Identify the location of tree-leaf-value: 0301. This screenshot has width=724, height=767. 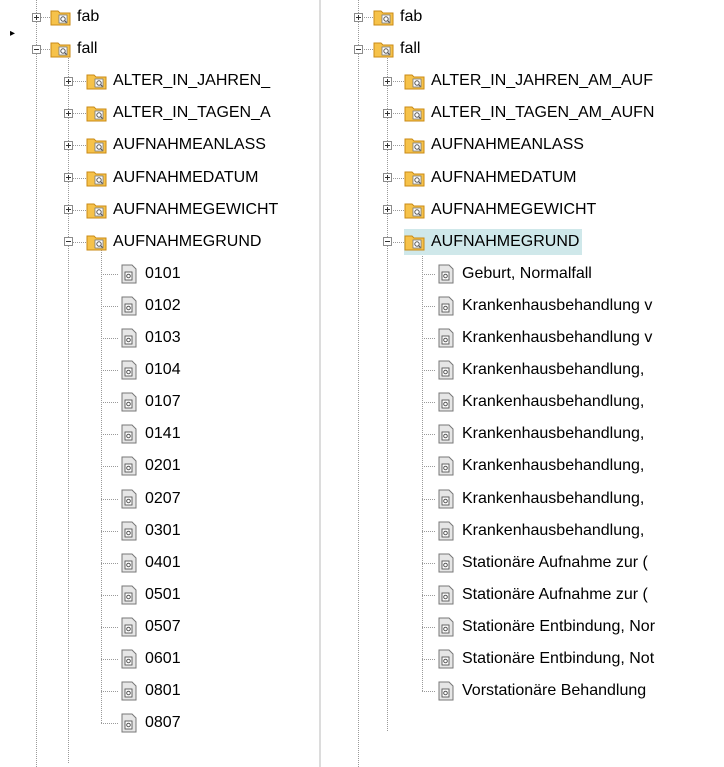
(151, 531).